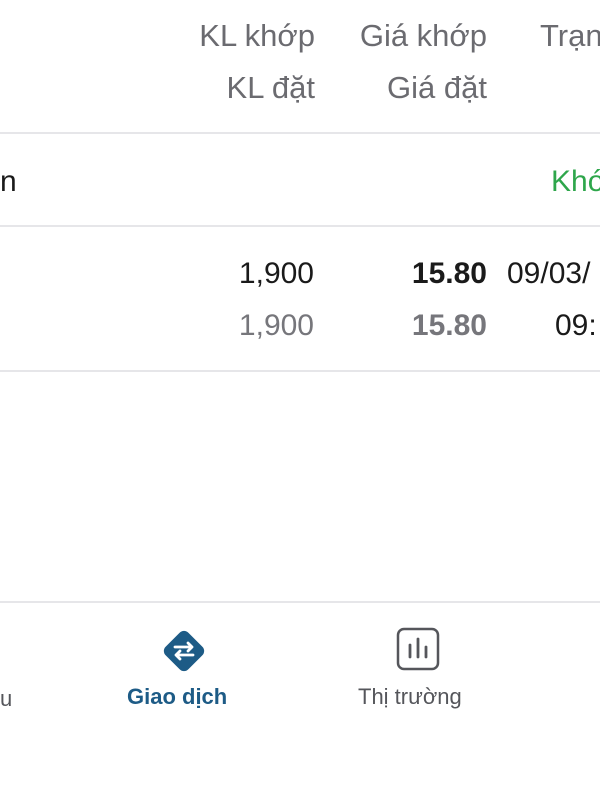  What do you see at coordinates (410, 696) in the screenshot?
I see `nav-item-market-label: Thị trường` at bounding box center [410, 696].